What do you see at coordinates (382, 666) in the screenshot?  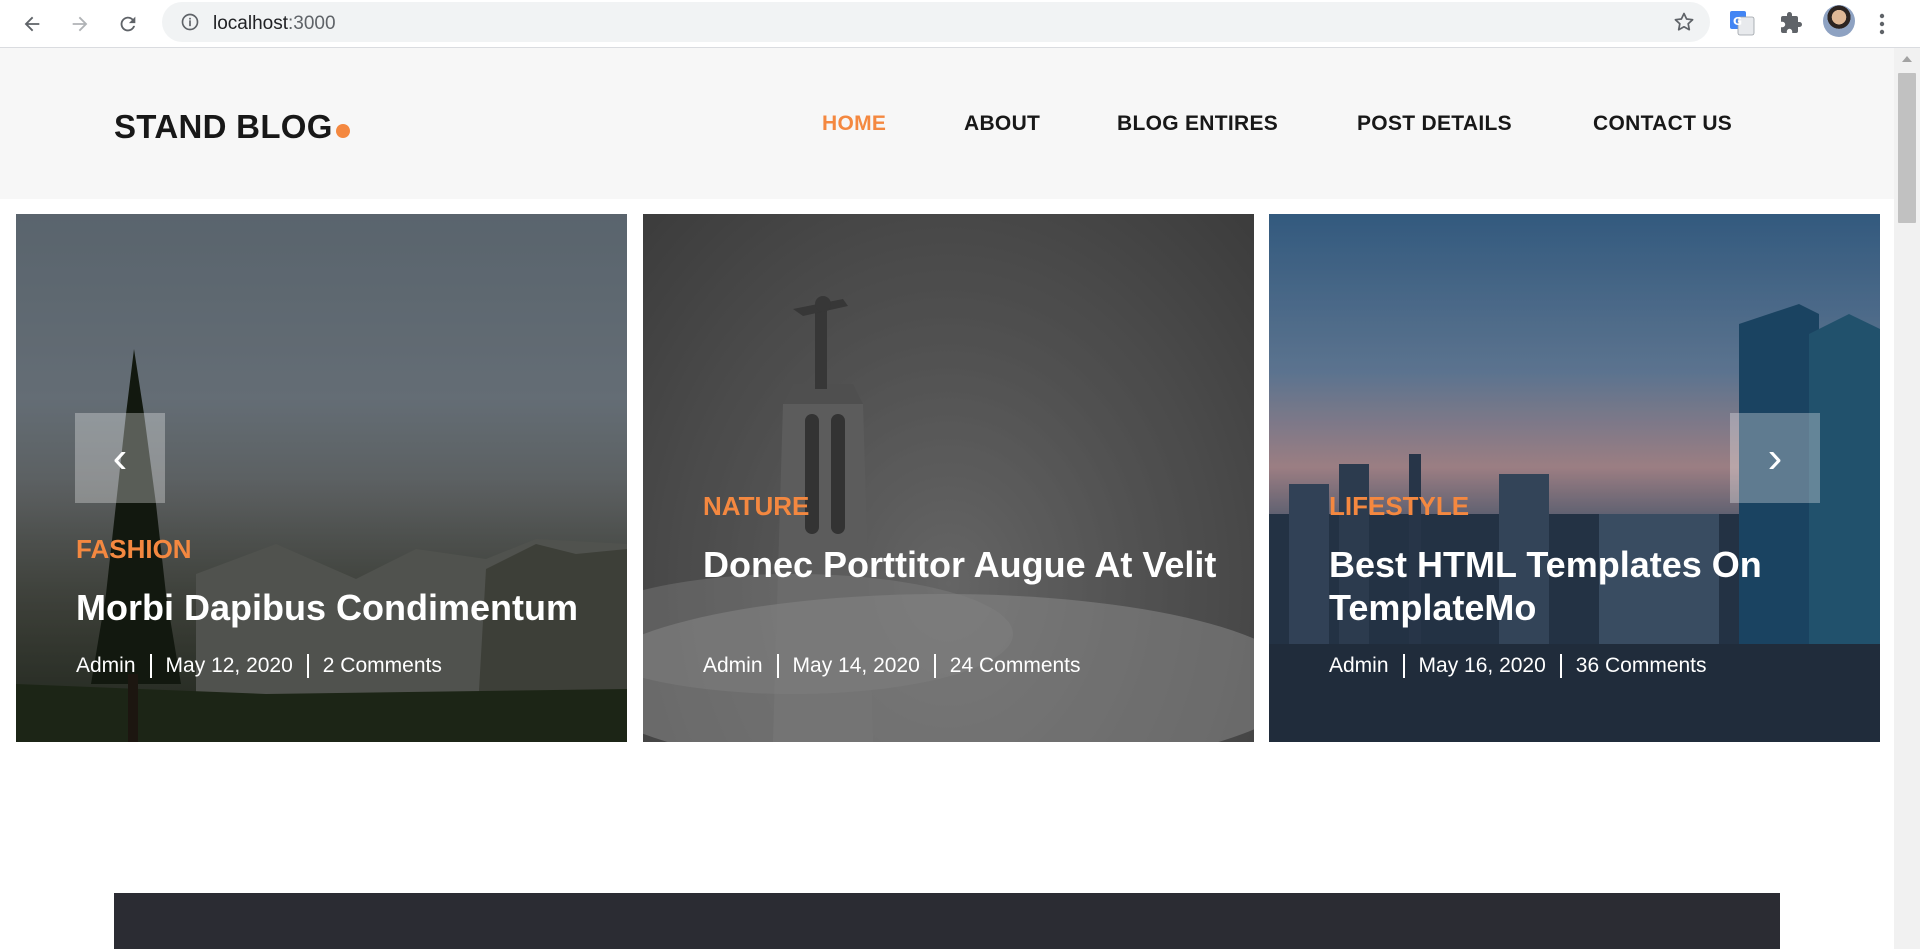 I see `slide-comments: 2 Comments` at bounding box center [382, 666].